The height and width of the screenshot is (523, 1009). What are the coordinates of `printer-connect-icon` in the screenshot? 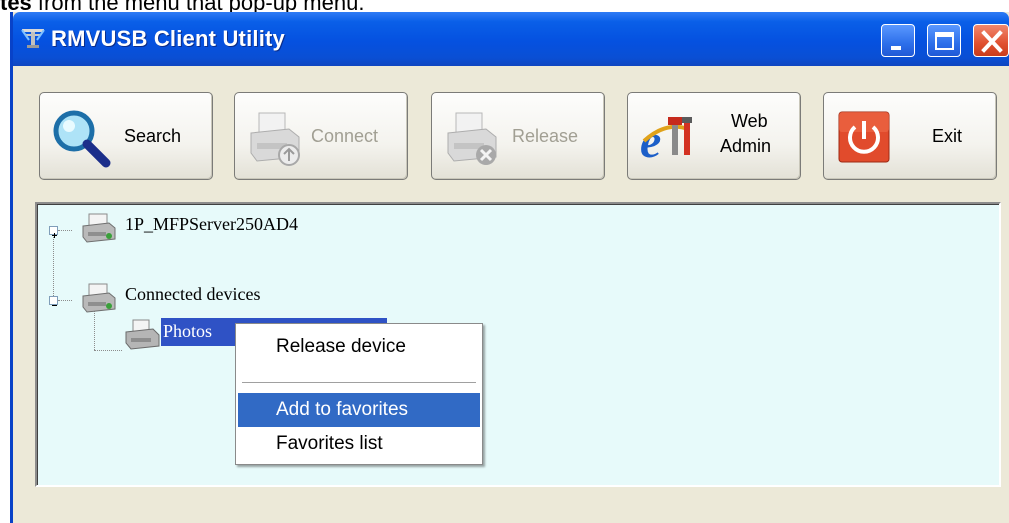 It's located at (275, 139).